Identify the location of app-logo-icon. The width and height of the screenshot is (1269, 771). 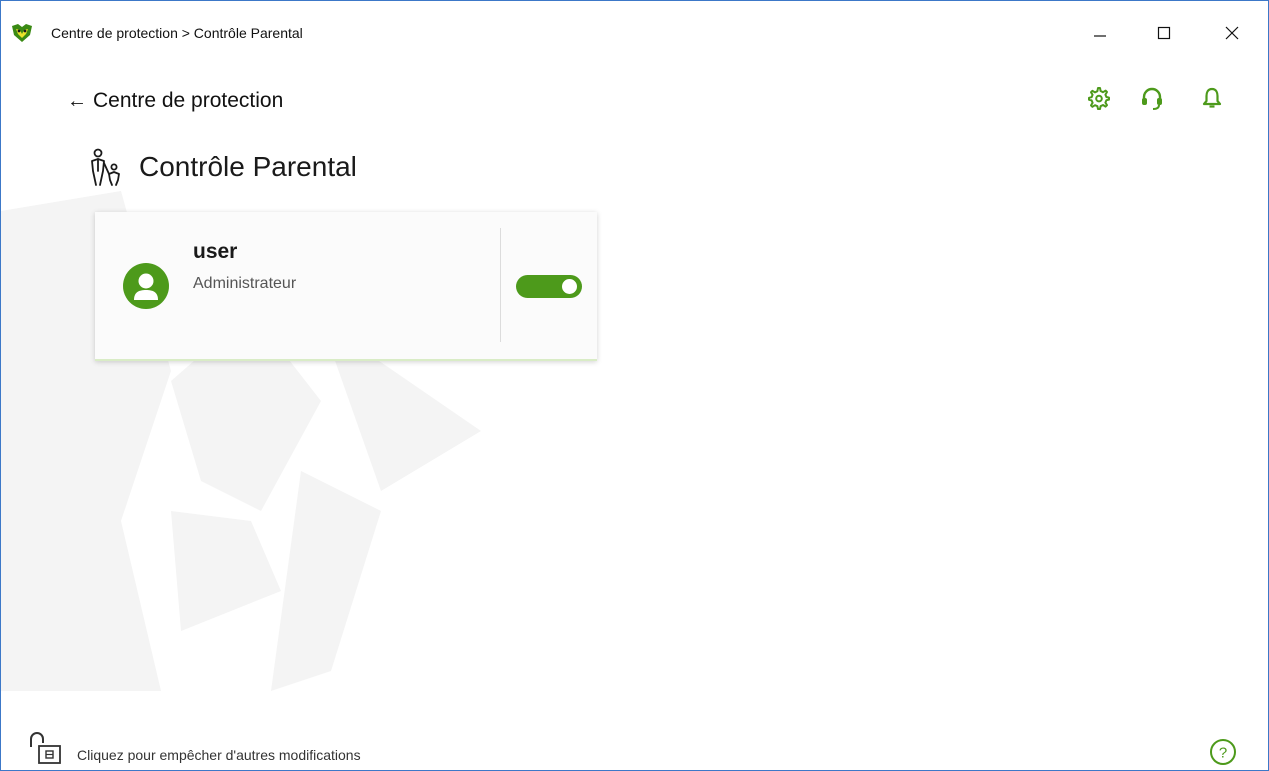
(22, 33).